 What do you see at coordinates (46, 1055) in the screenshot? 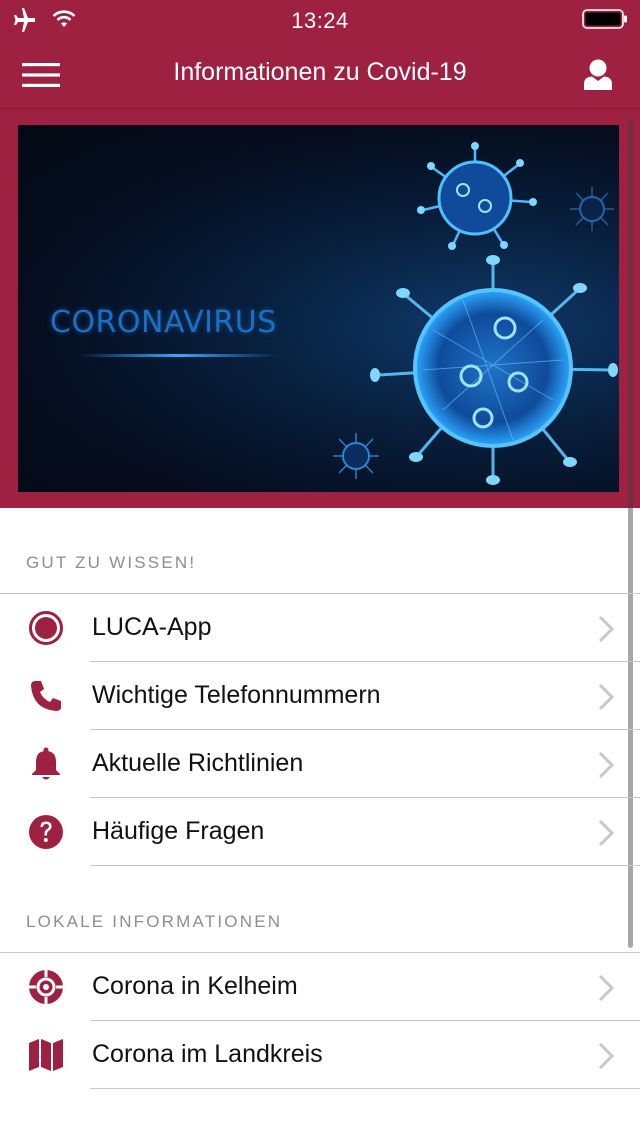
I see `map-icon` at bounding box center [46, 1055].